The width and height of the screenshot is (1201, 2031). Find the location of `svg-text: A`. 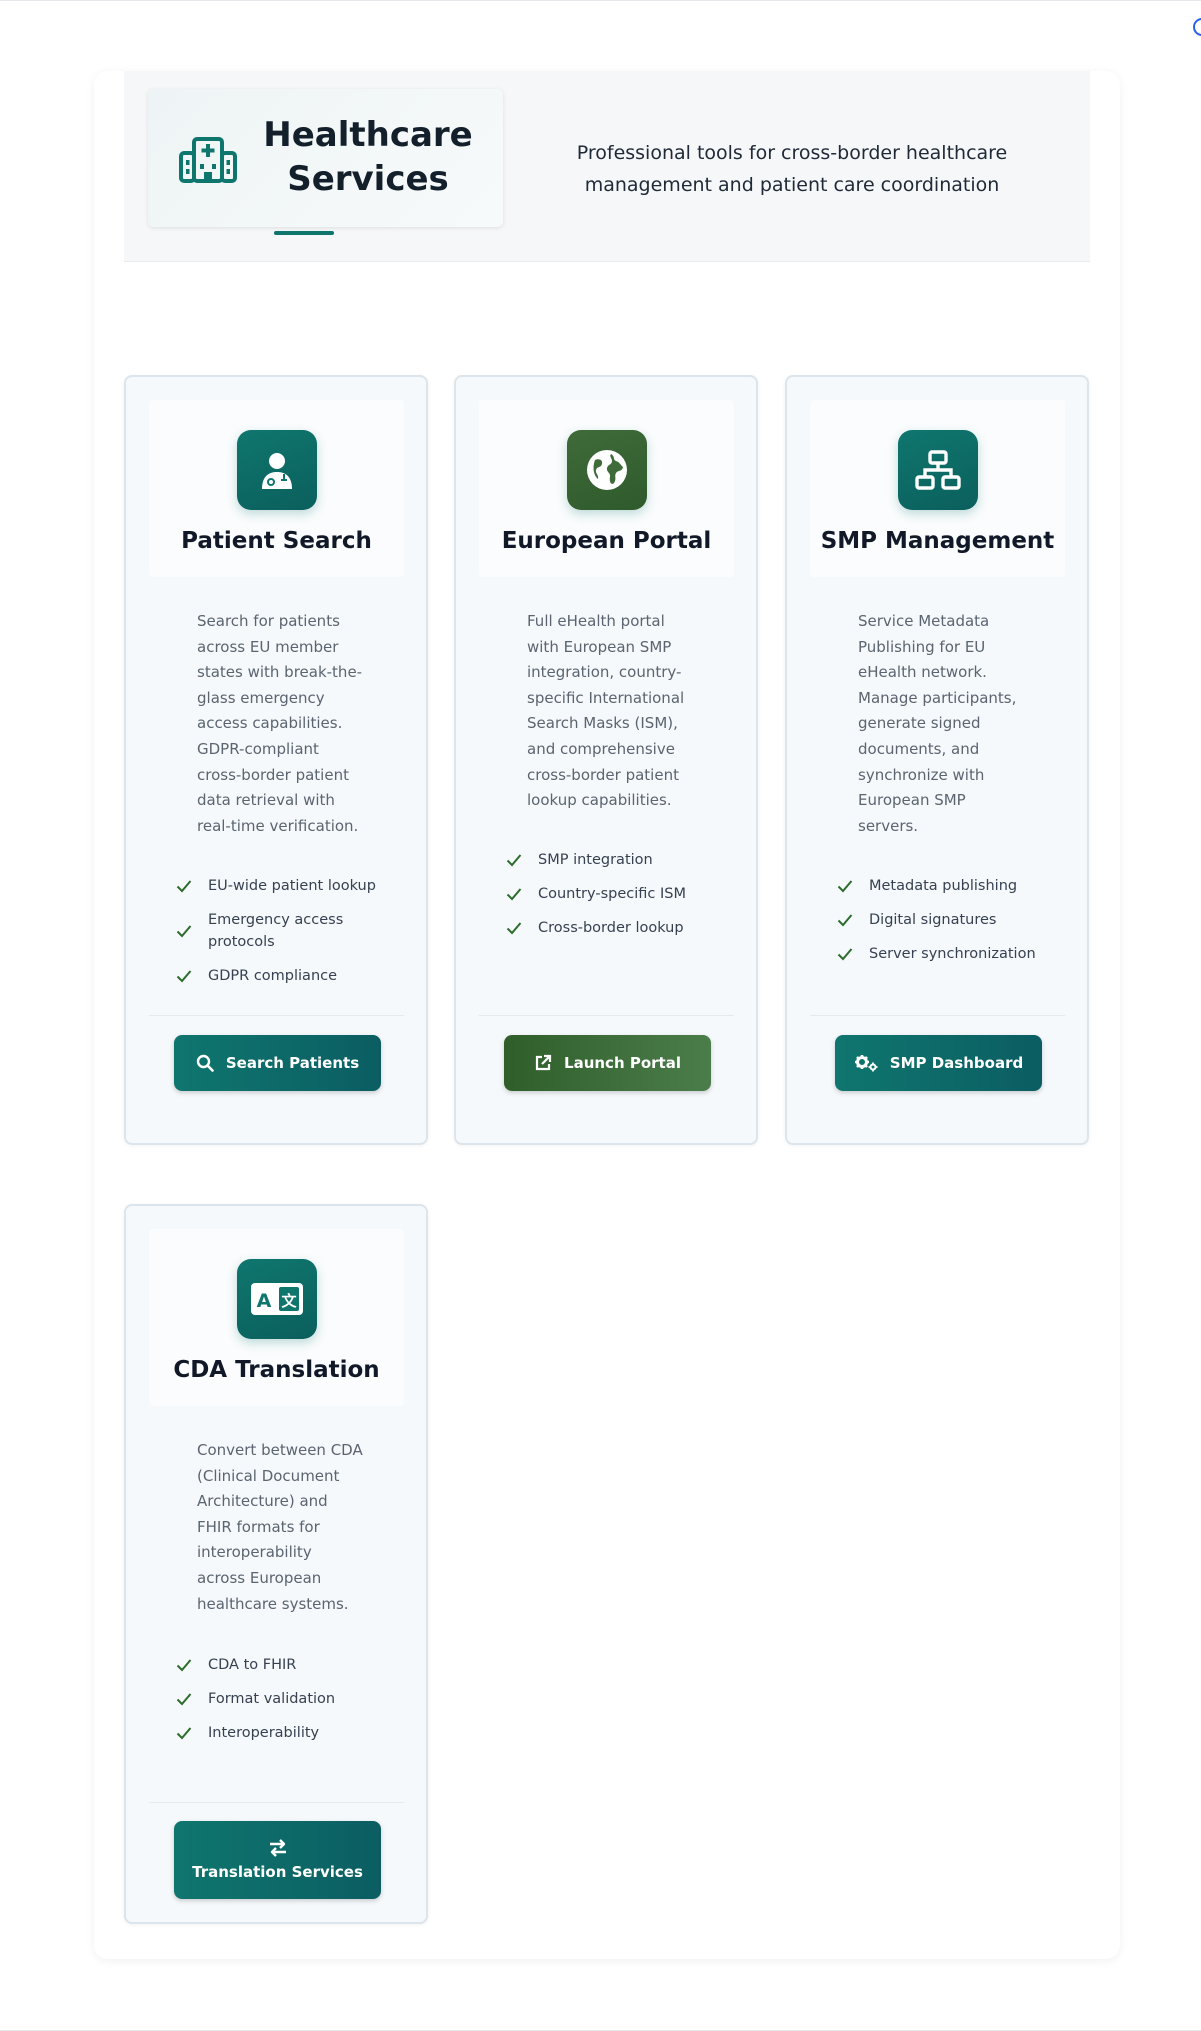

svg-text: A is located at coordinates (264, 1301).